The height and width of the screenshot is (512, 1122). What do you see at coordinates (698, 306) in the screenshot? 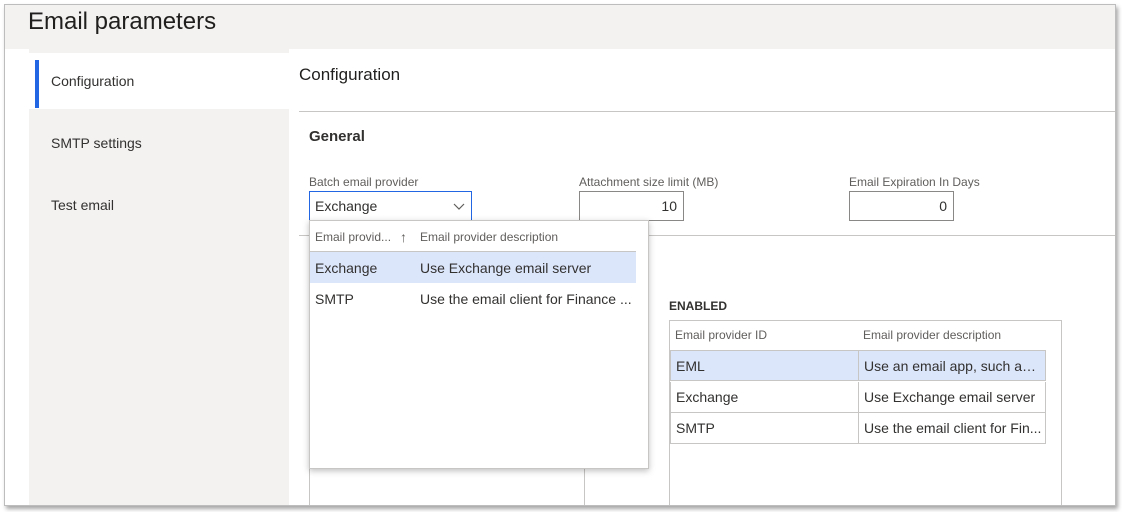
I see `enabled-label: ENABLED` at bounding box center [698, 306].